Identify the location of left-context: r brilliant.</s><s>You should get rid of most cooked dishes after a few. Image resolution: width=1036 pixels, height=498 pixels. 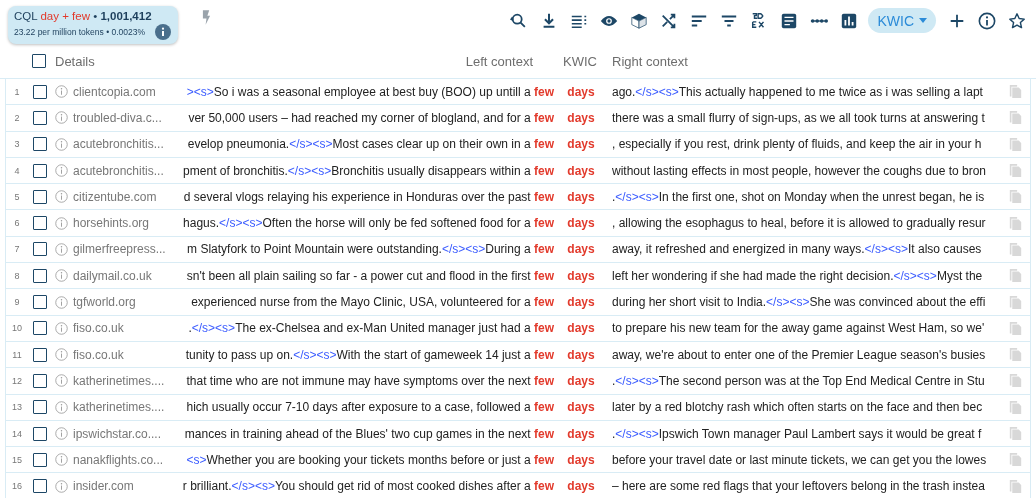
(368, 486).